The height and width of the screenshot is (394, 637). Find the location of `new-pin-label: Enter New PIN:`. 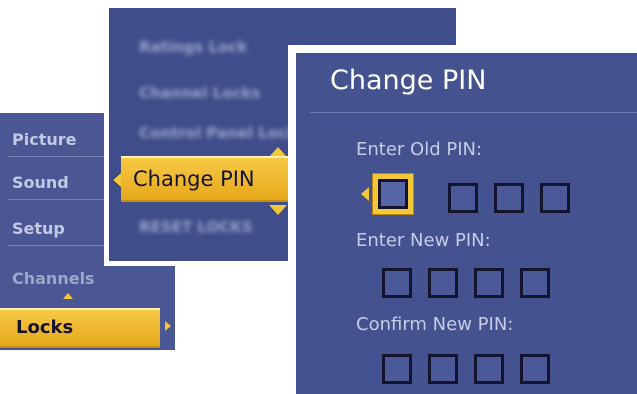

new-pin-label: Enter New PIN: is located at coordinates (423, 240).